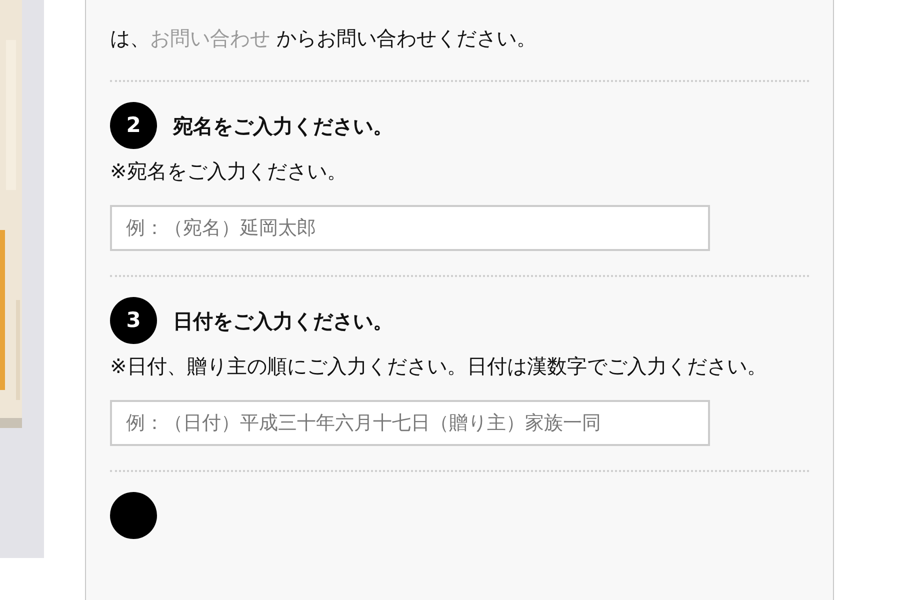 The image size is (922, 600). I want to click on step-number-icon, so click(133, 515).